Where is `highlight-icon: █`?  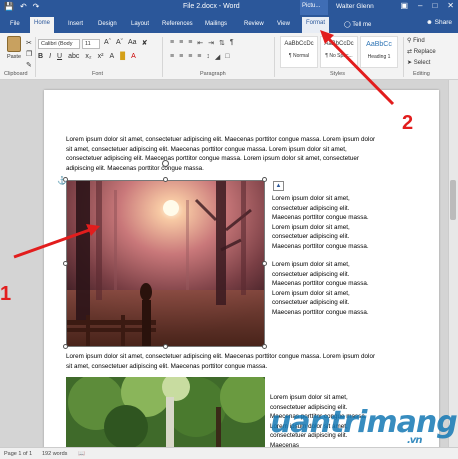
highlight-icon: █ is located at coordinates (122, 56).